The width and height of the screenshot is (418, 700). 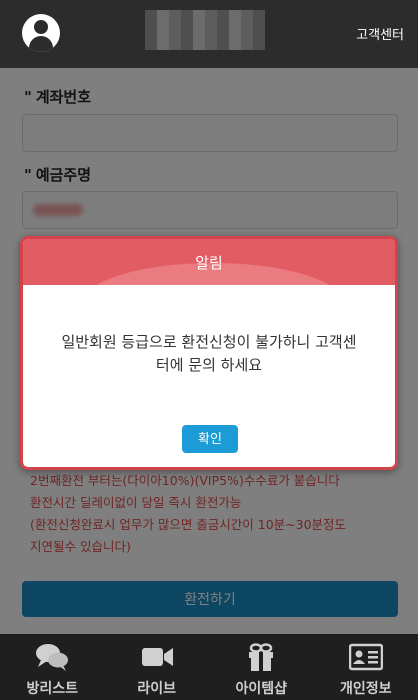 What do you see at coordinates (157, 667) in the screenshot?
I see `nav-live: 라이브` at bounding box center [157, 667].